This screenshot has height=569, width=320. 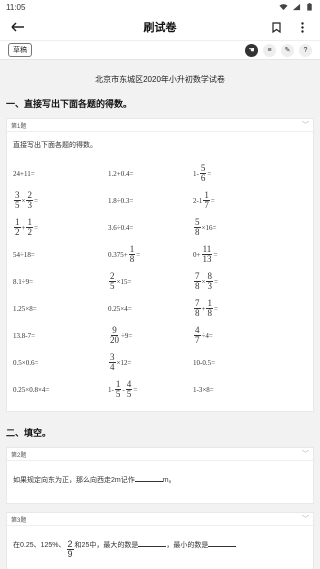 What do you see at coordinates (169, 480) in the screenshot?
I see `question-text-part: m。` at bounding box center [169, 480].